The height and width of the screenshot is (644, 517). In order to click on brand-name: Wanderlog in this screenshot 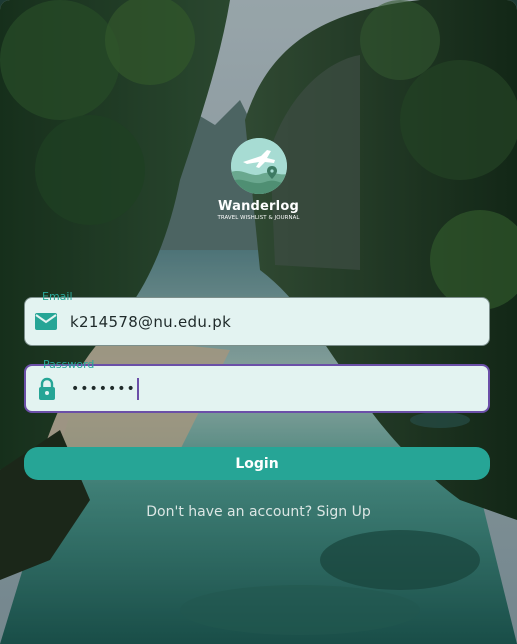, I will do `click(258, 206)`.